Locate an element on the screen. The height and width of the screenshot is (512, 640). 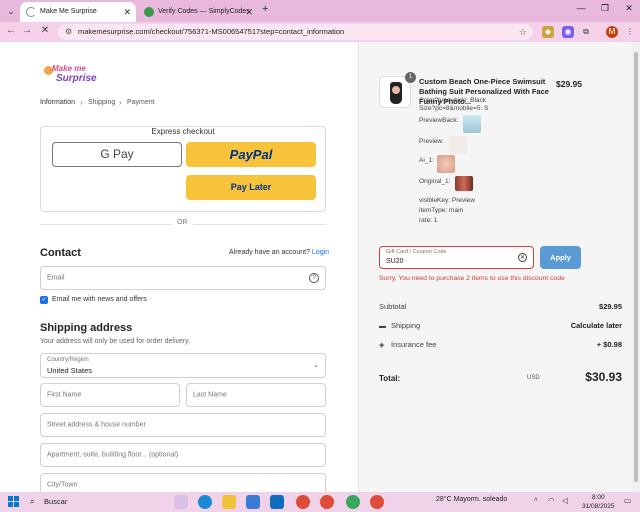
minimize-icon: — is located at coordinates (581, 8).